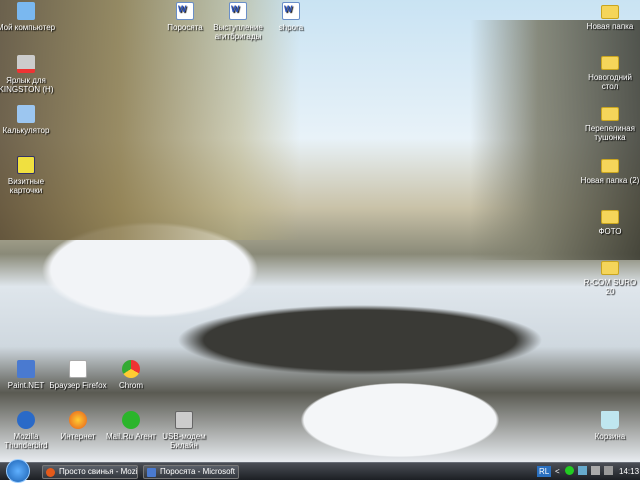 The height and width of the screenshot is (483, 640). I want to click on desktop-icon-chrome: Chrom, so click(131, 375).